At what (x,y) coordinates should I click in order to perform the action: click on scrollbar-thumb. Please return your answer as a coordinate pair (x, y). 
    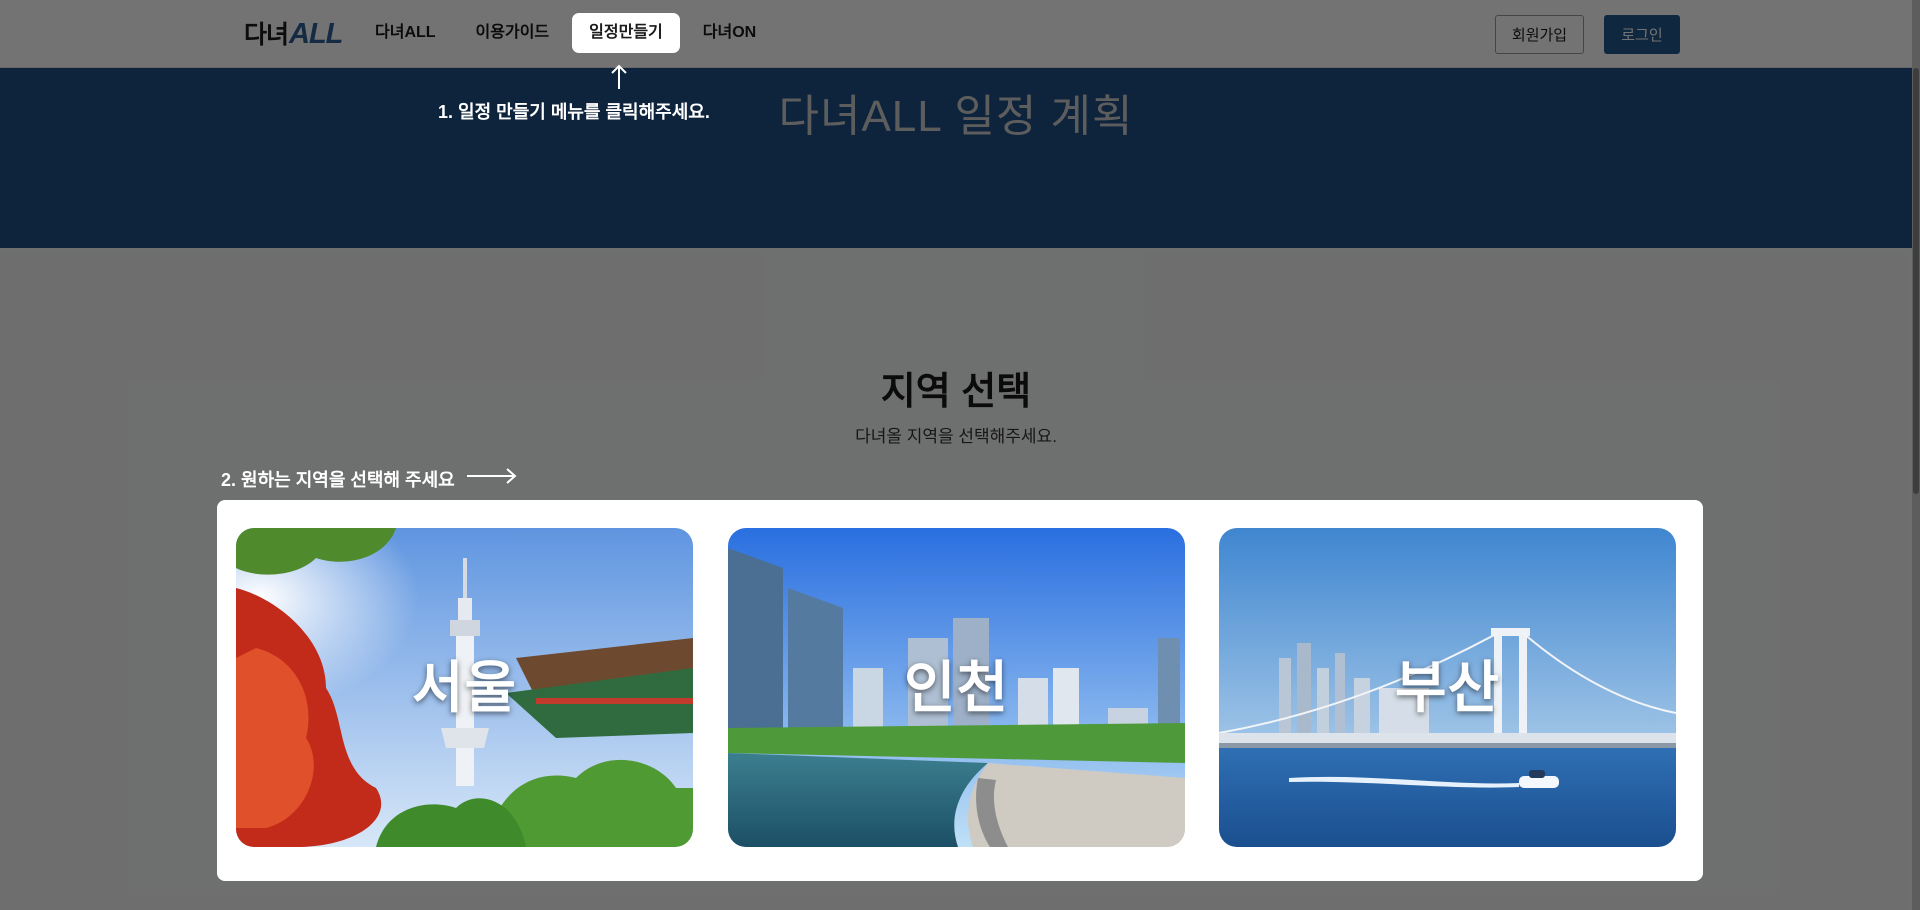
    Looking at the image, I should click on (1916, 281).